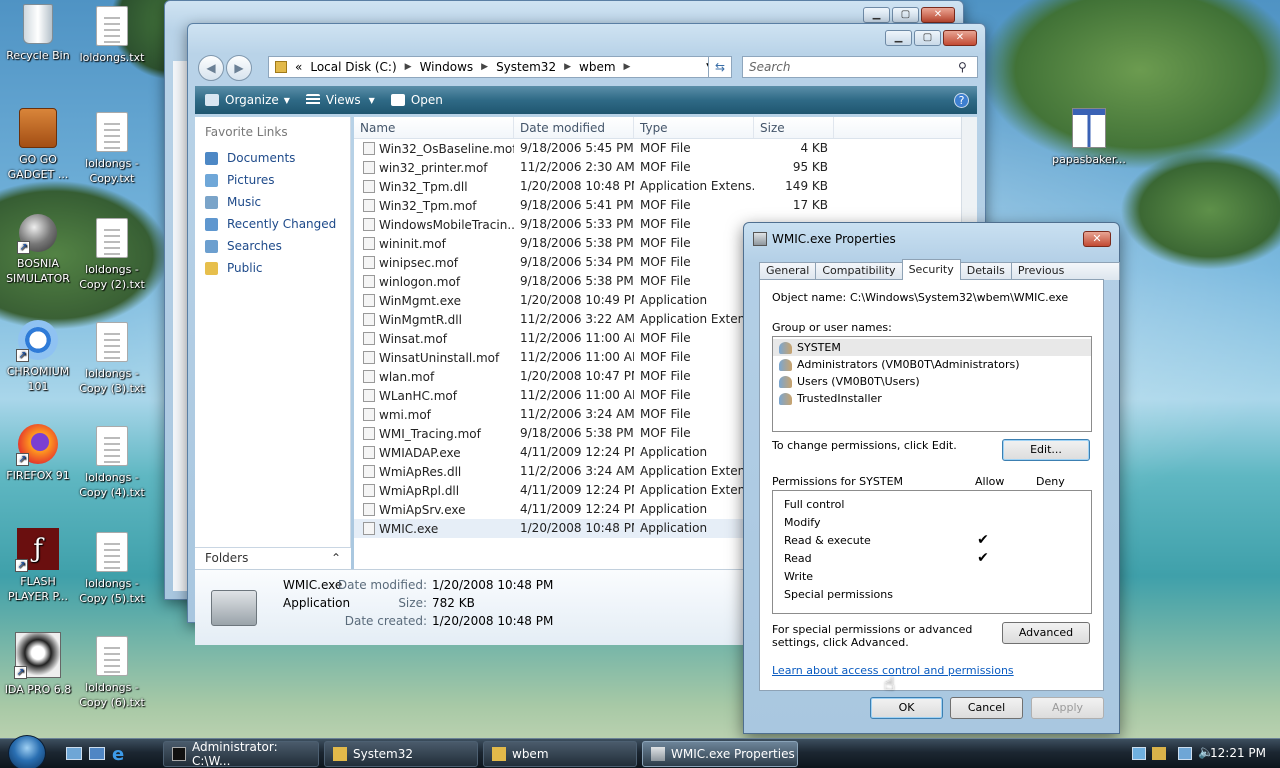 This screenshot has width=1280, height=768. Describe the element at coordinates (1046, 633) in the screenshot. I see `advanced-button: Advanced` at that location.